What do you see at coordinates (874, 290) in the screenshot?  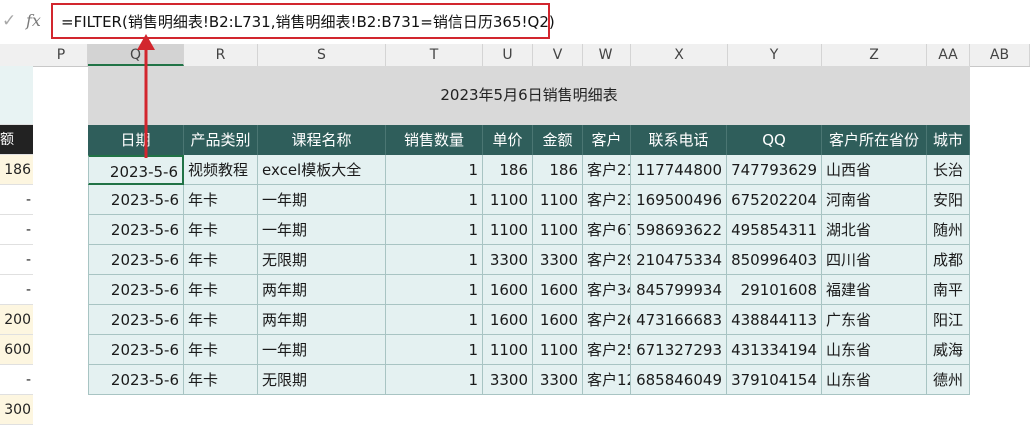 I see `table-cell: 福建省` at bounding box center [874, 290].